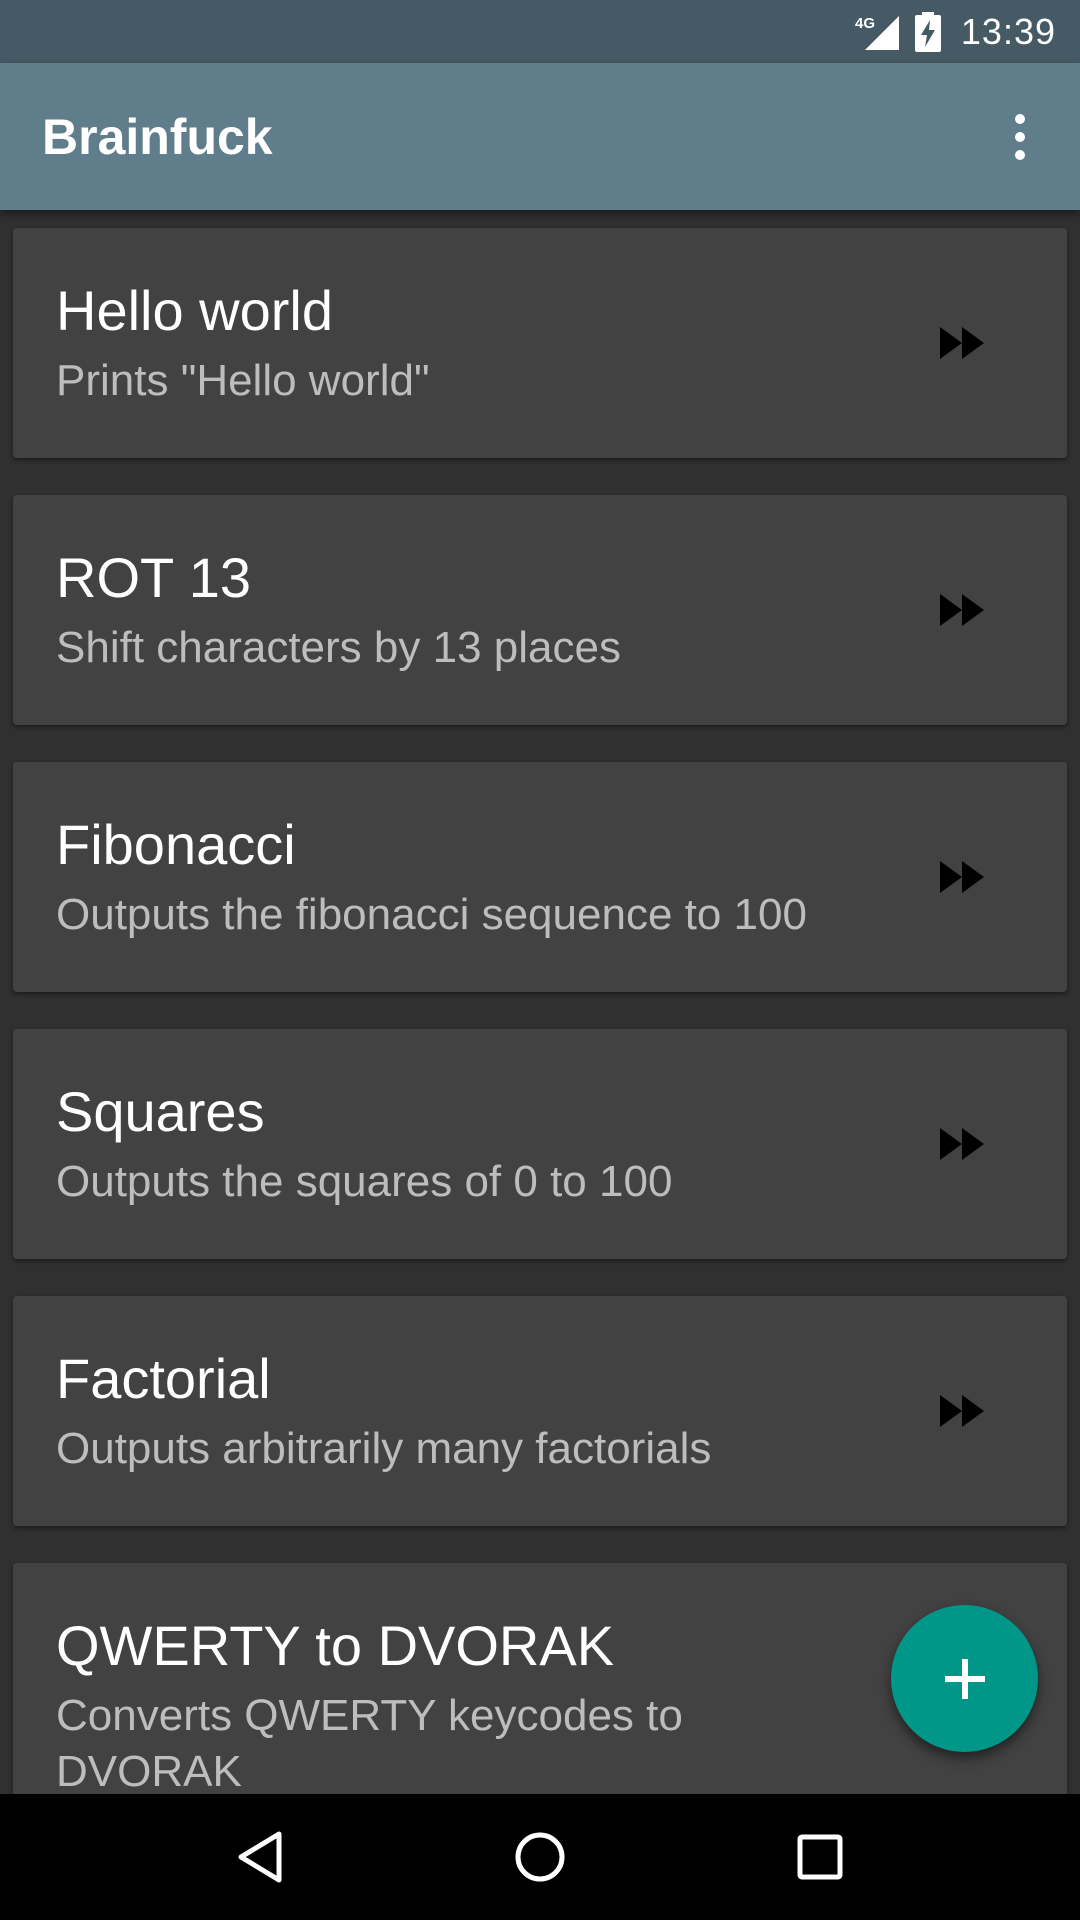 The height and width of the screenshot is (1920, 1080). I want to click on recents-button, so click(820, 1857).